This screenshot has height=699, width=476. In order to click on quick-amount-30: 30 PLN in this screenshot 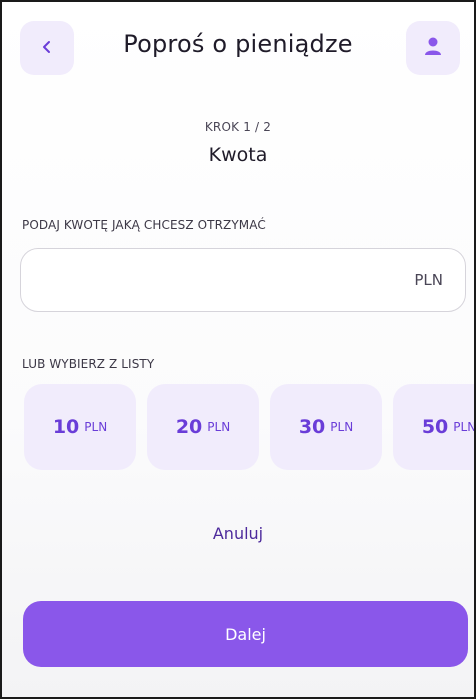, I will do `click(326, 427)`.